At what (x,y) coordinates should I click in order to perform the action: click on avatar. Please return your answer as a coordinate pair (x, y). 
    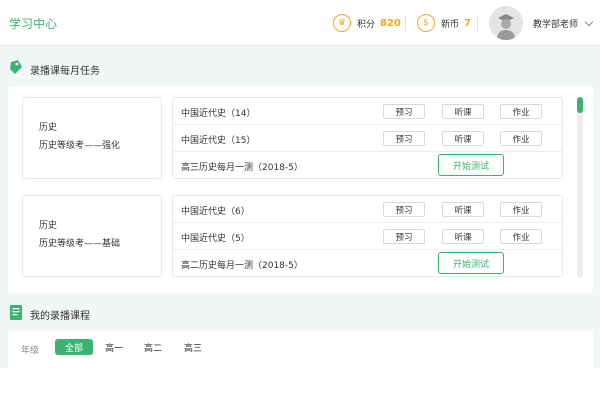
    Looking at the image, I should click on (506, 23).